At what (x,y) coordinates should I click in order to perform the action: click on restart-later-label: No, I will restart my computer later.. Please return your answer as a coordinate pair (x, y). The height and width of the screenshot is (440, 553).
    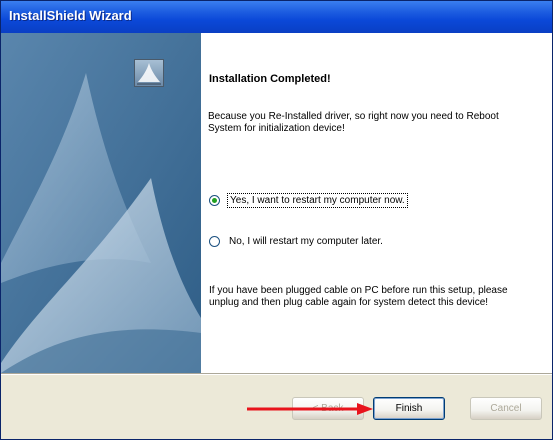
    Looking at the image, I should click on (306, 241).